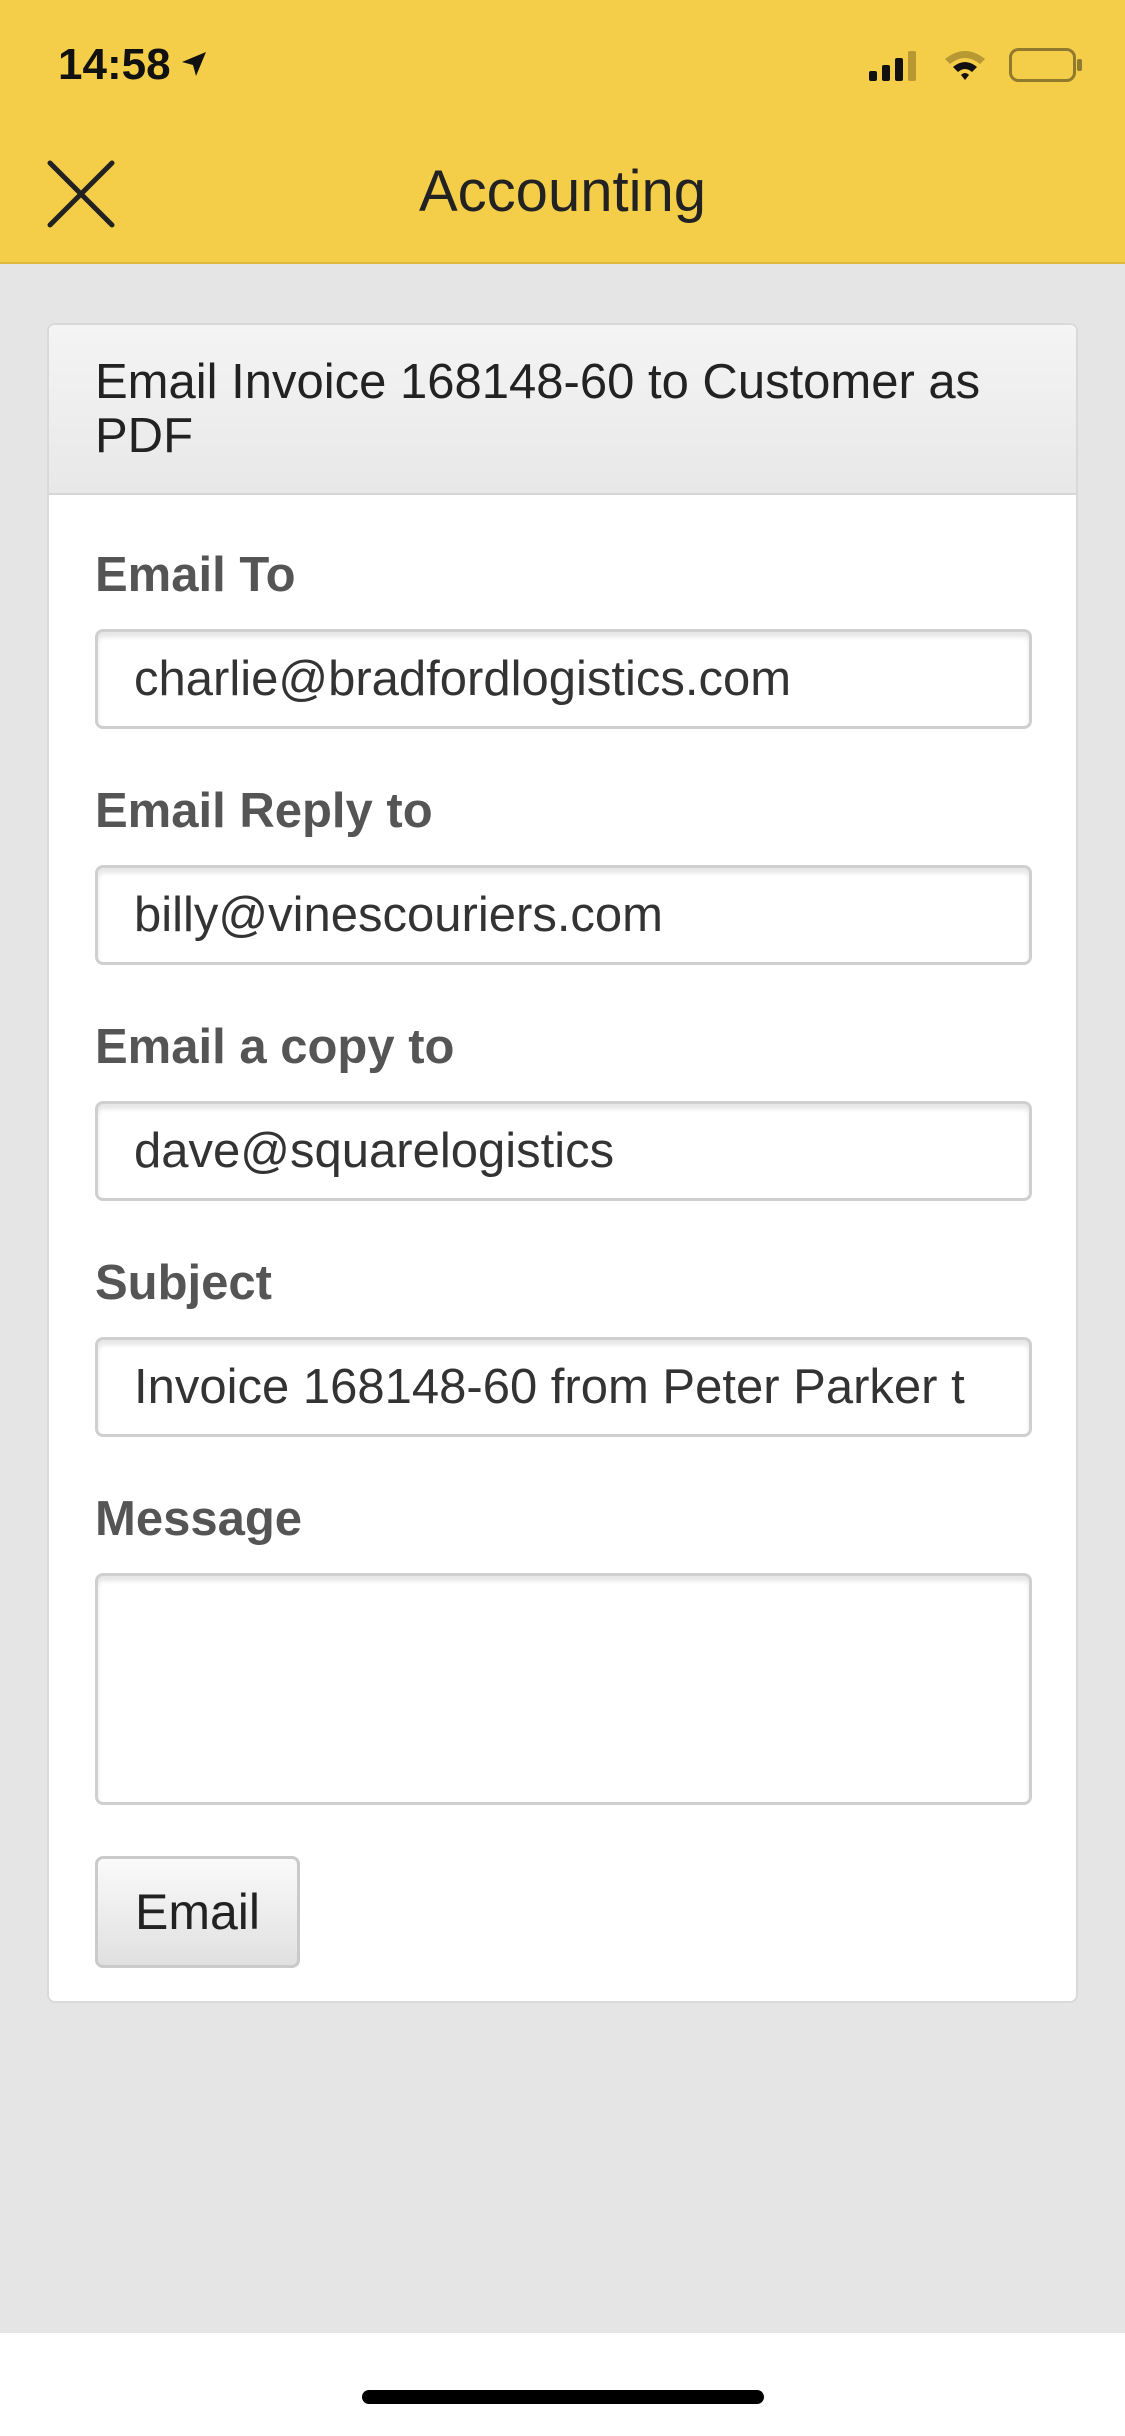 This screenshot has width=1125, height=2436. I want to click on location-arrow-icon, so click(194, 65).